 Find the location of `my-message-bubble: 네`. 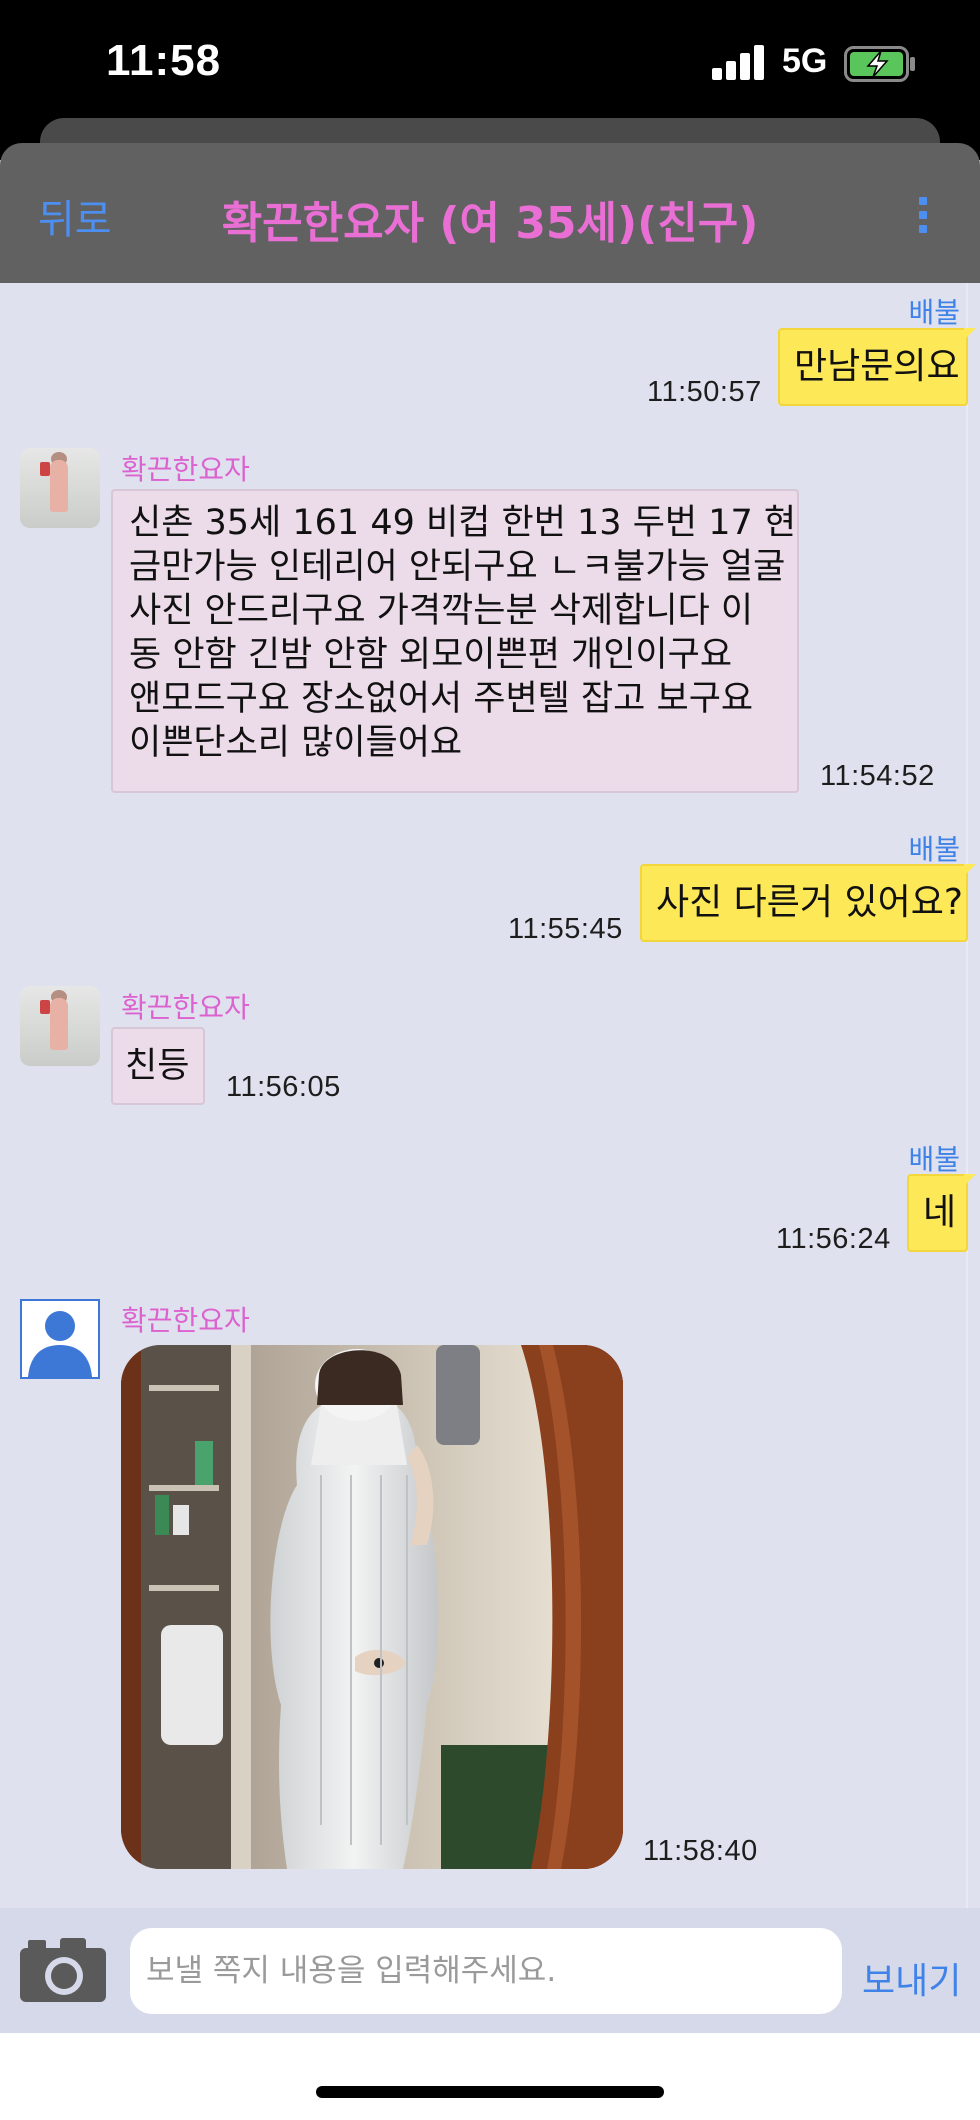

my-message-bubble: 네 is located at coordinates (941, 1213).